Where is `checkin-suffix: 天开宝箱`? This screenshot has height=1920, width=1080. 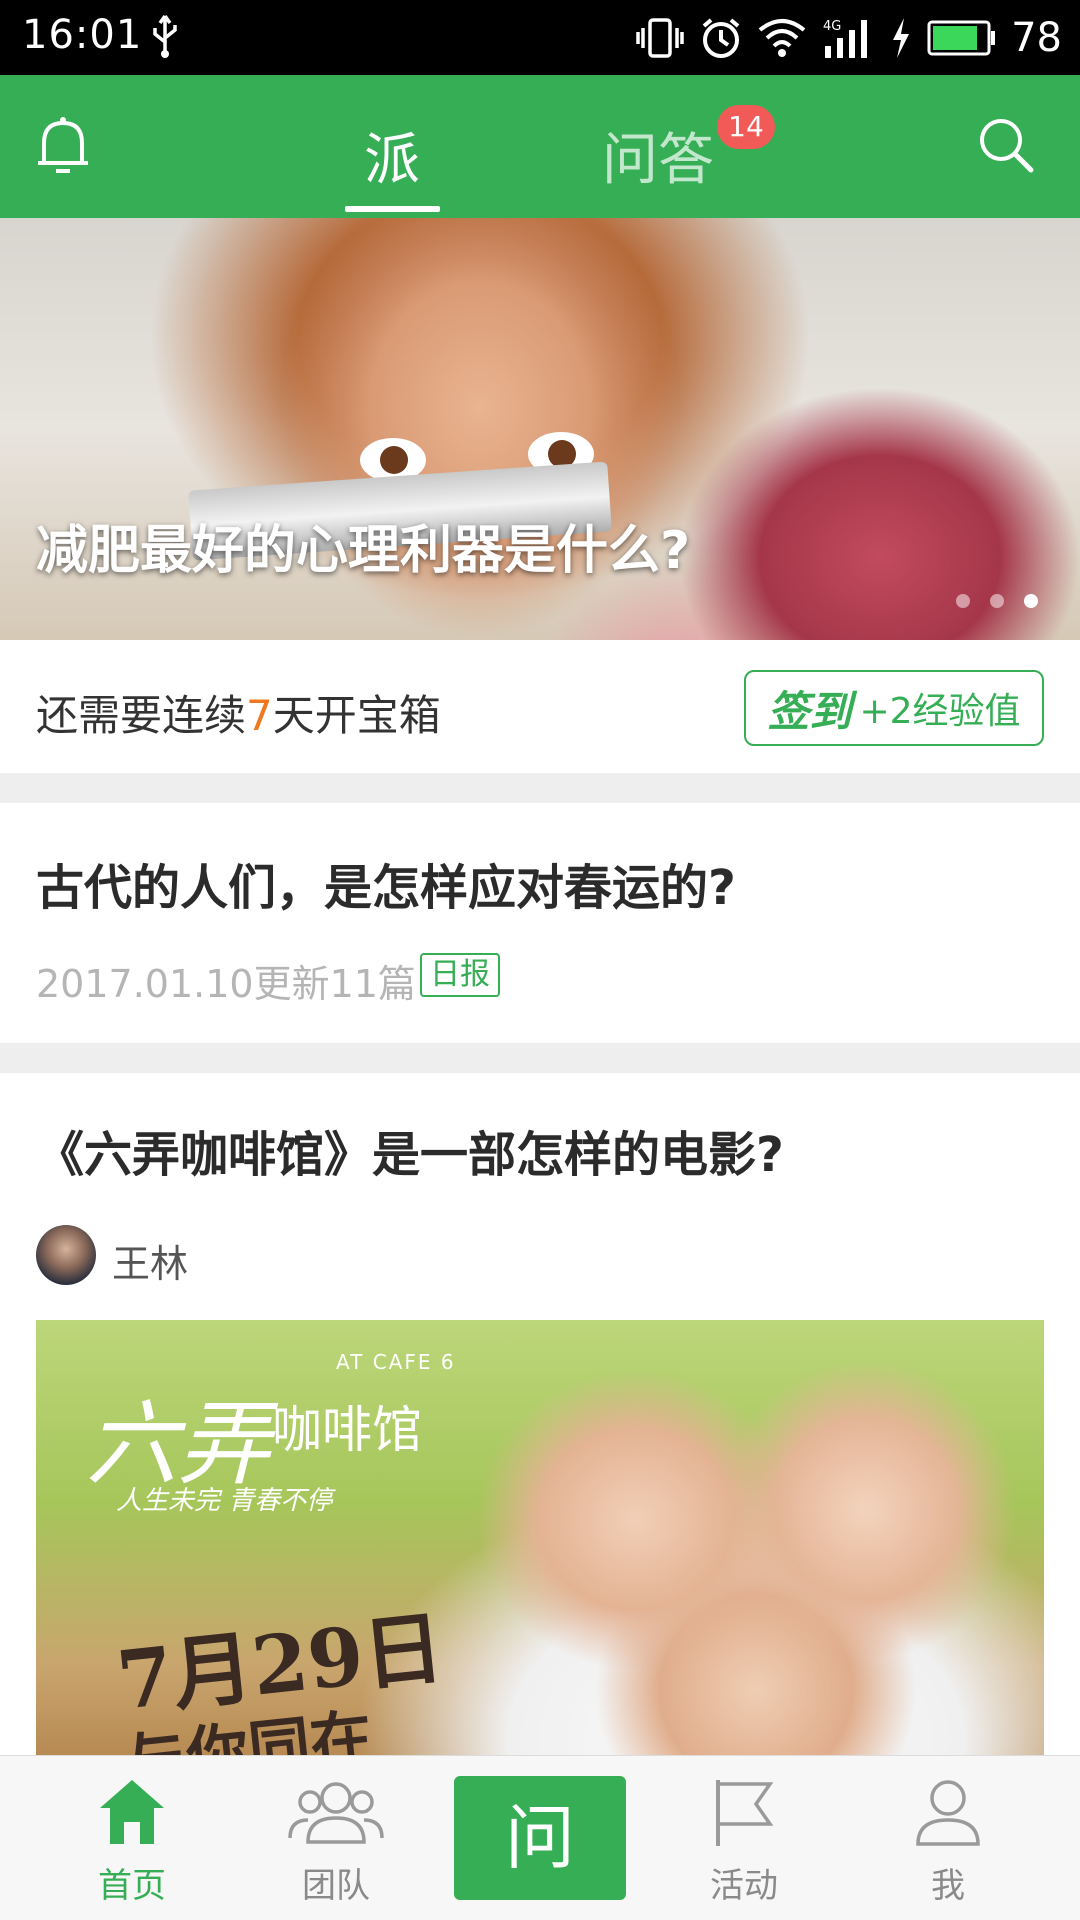 checkin-suffix: 天开宝箱 is located at coordinates (356, 715).